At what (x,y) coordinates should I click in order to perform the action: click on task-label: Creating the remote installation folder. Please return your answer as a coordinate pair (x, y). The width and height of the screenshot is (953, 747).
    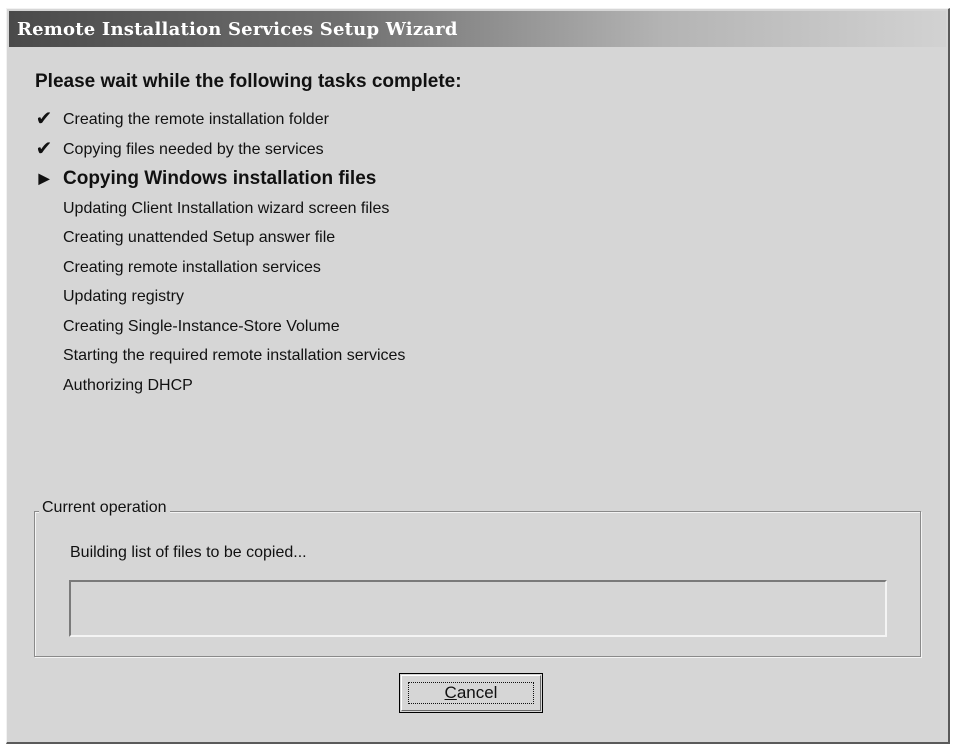
    Looking at the image, I should click on (196, 119).